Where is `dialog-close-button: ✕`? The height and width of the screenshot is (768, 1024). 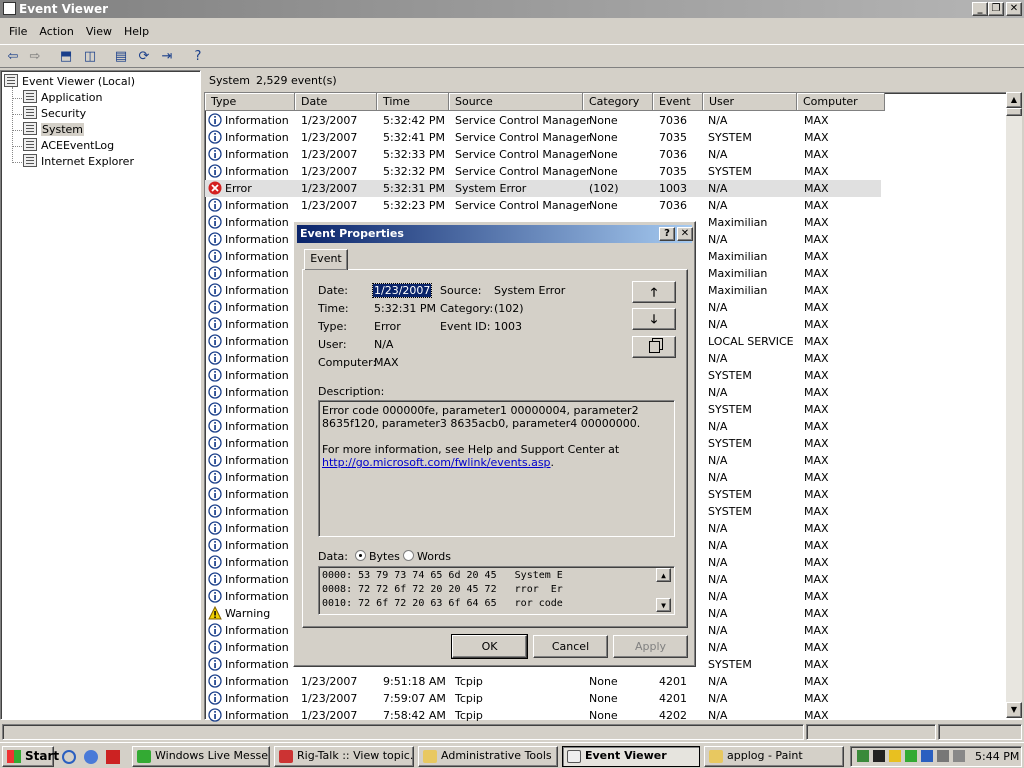 dialog-close-button: ✕ is located at coordinates (685, 234).